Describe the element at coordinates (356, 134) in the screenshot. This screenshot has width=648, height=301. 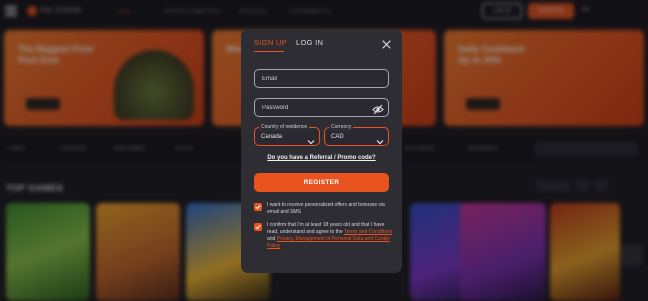
I see `currency-select: Currency CAD` at that location.